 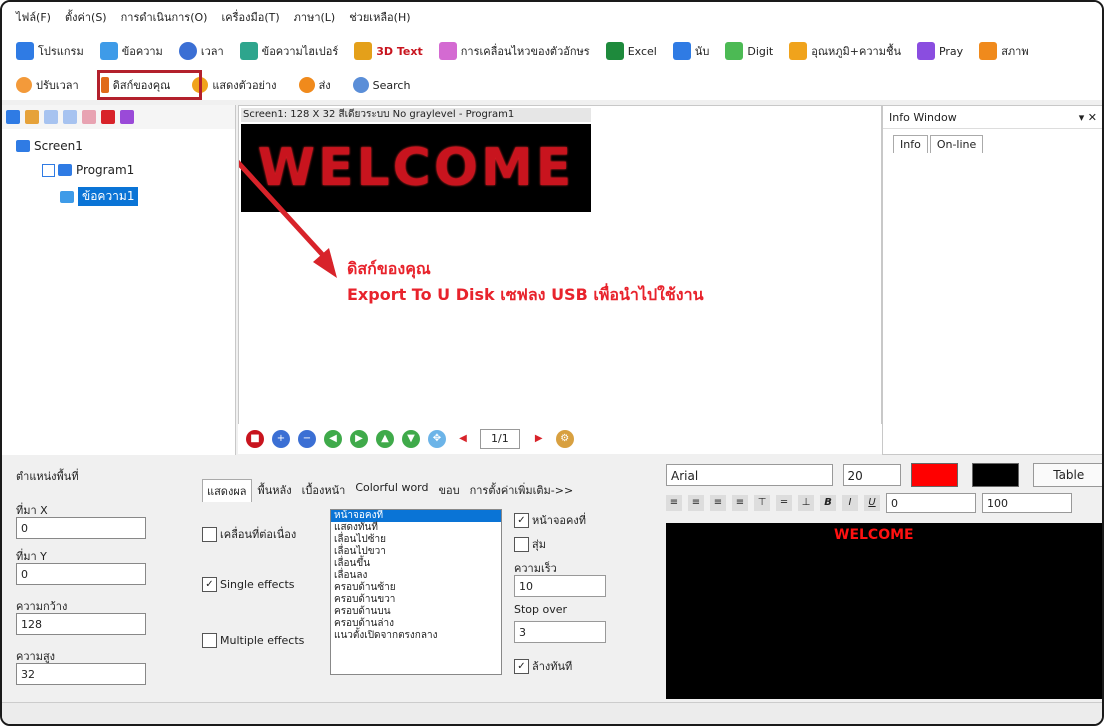 What do you see at coordinates (874, 535) in the screenshot?
I see `editor-text: WELCOME` at bounding box center [874, 535].